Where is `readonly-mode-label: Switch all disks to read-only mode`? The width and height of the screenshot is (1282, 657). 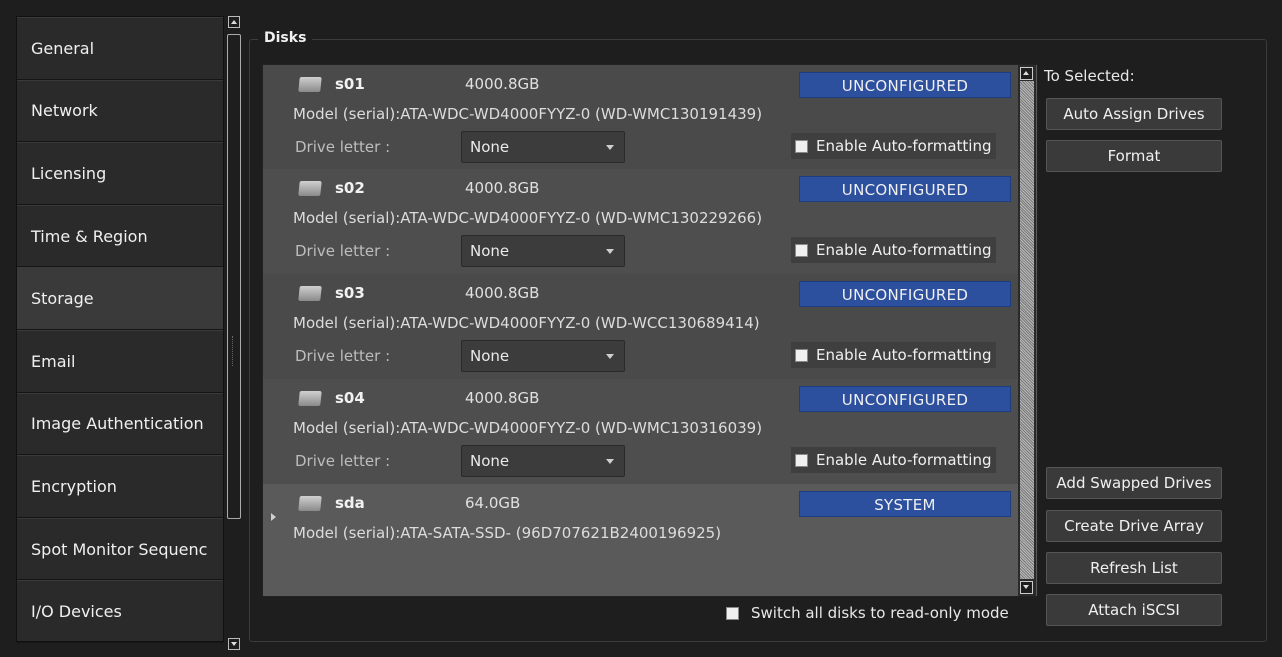
readonly-mode-label: Switch all disks to read-only mode is located at coordinates (880, 613).